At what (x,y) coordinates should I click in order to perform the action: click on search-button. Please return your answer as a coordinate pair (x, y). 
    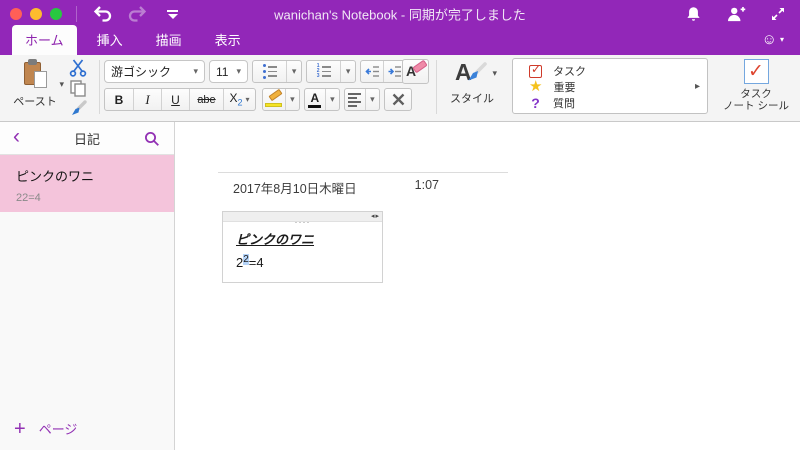
    Looking at the image, I should click on (152, 139).